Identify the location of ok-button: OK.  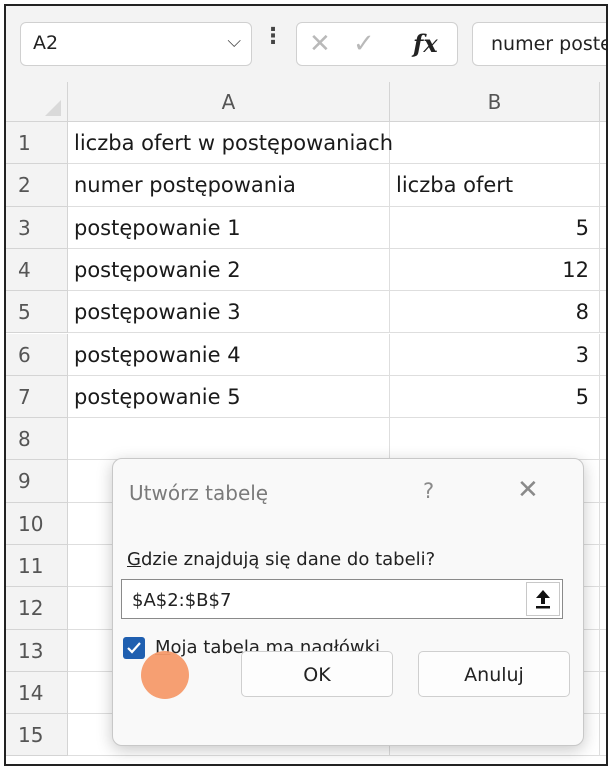
(317, 674).